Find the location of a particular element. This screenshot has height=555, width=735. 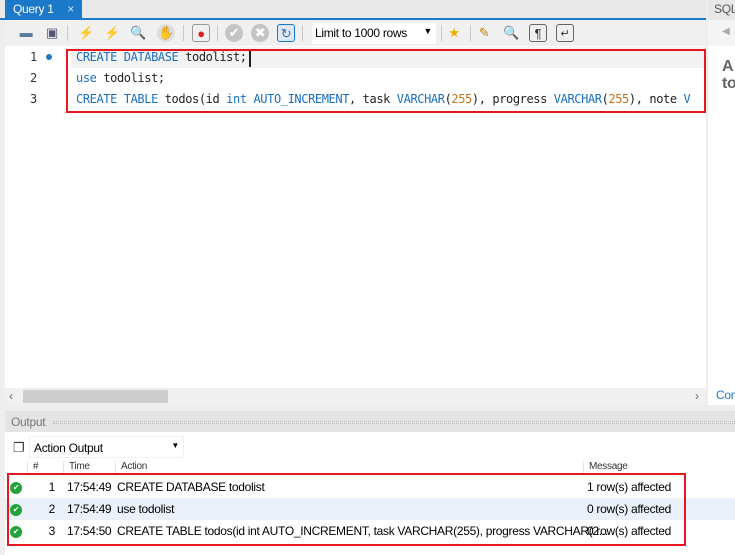

toggle-error-icon: ● is located at coordinates (201, 33).